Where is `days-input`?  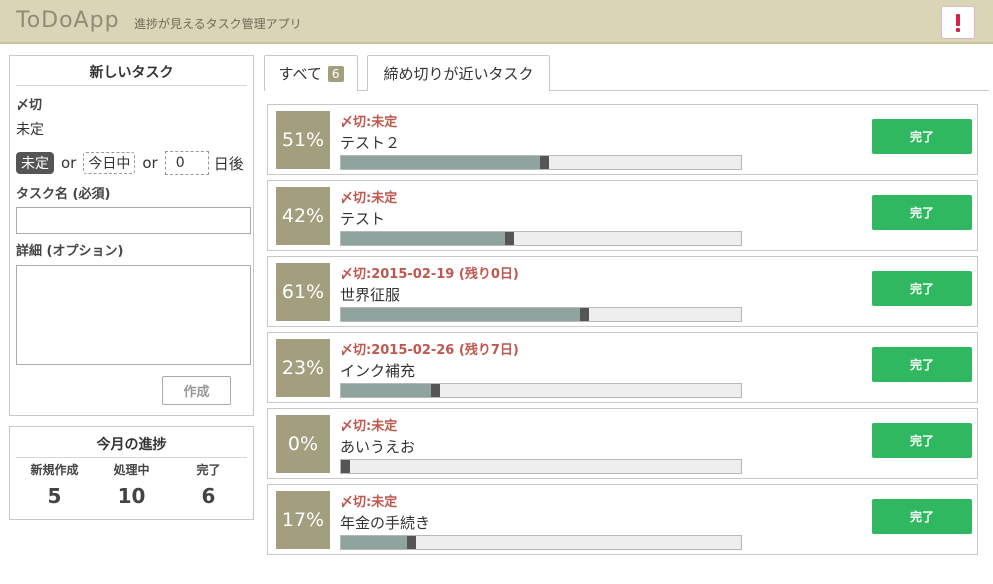 days-input is located at coordinates (186, 163).